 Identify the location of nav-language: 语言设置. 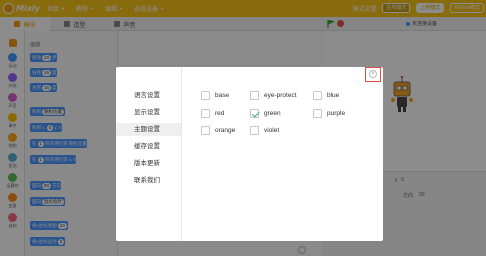
(148, 95).